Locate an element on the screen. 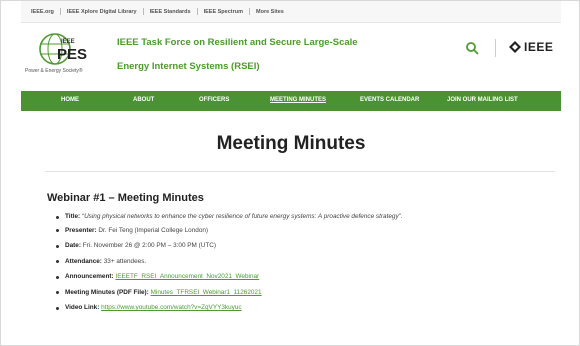 The height and width of the screenshot is (346, 580). logo-caption: Power & Energy Society® is located at coordinates (54, 71).